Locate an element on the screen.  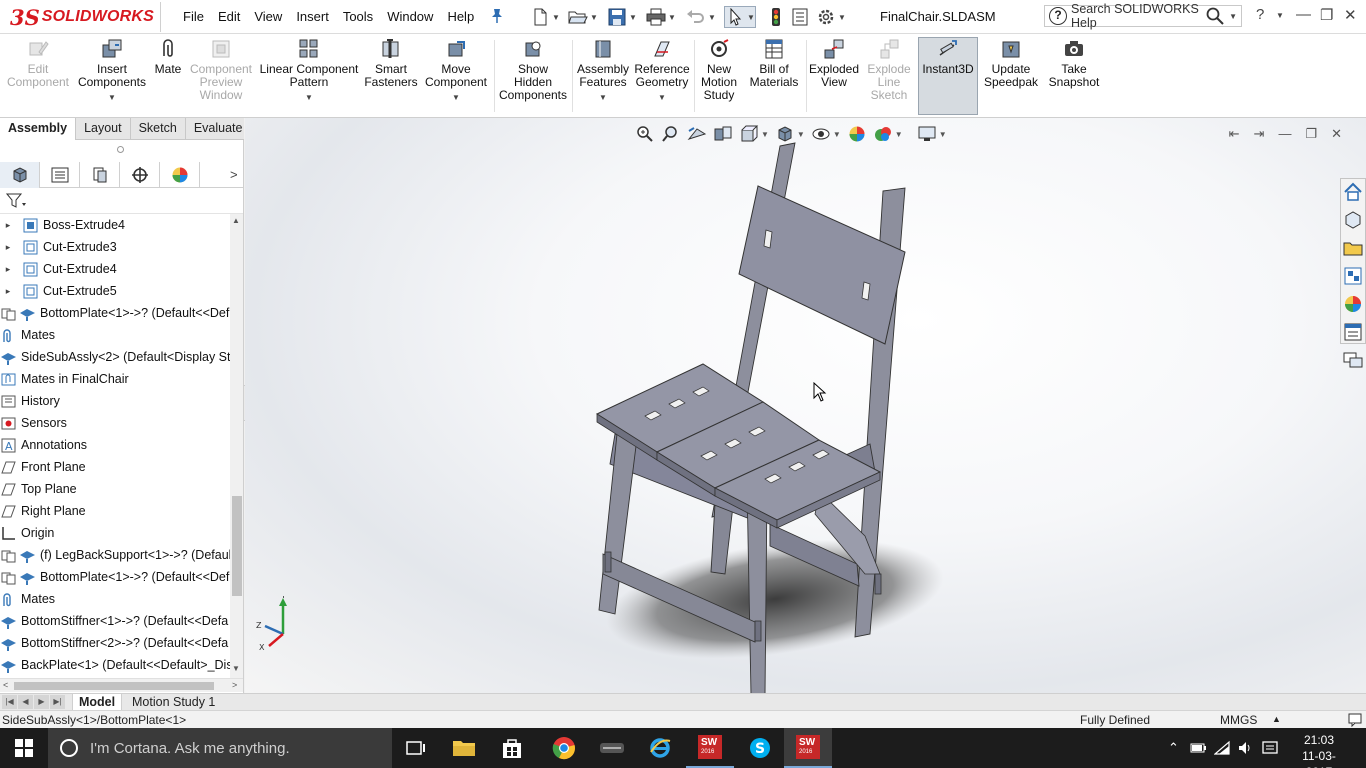
tree-node-bottomplate: BottomPlate<1>->? (Default<<Def is located at coordinates (115, 313).